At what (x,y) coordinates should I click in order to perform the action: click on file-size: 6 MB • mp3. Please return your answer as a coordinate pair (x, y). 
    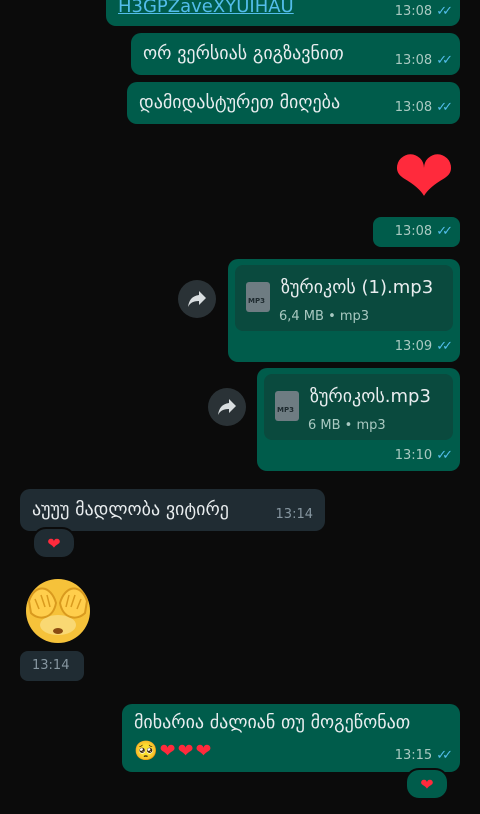
    Looking at the image, I should click on (347, 425).